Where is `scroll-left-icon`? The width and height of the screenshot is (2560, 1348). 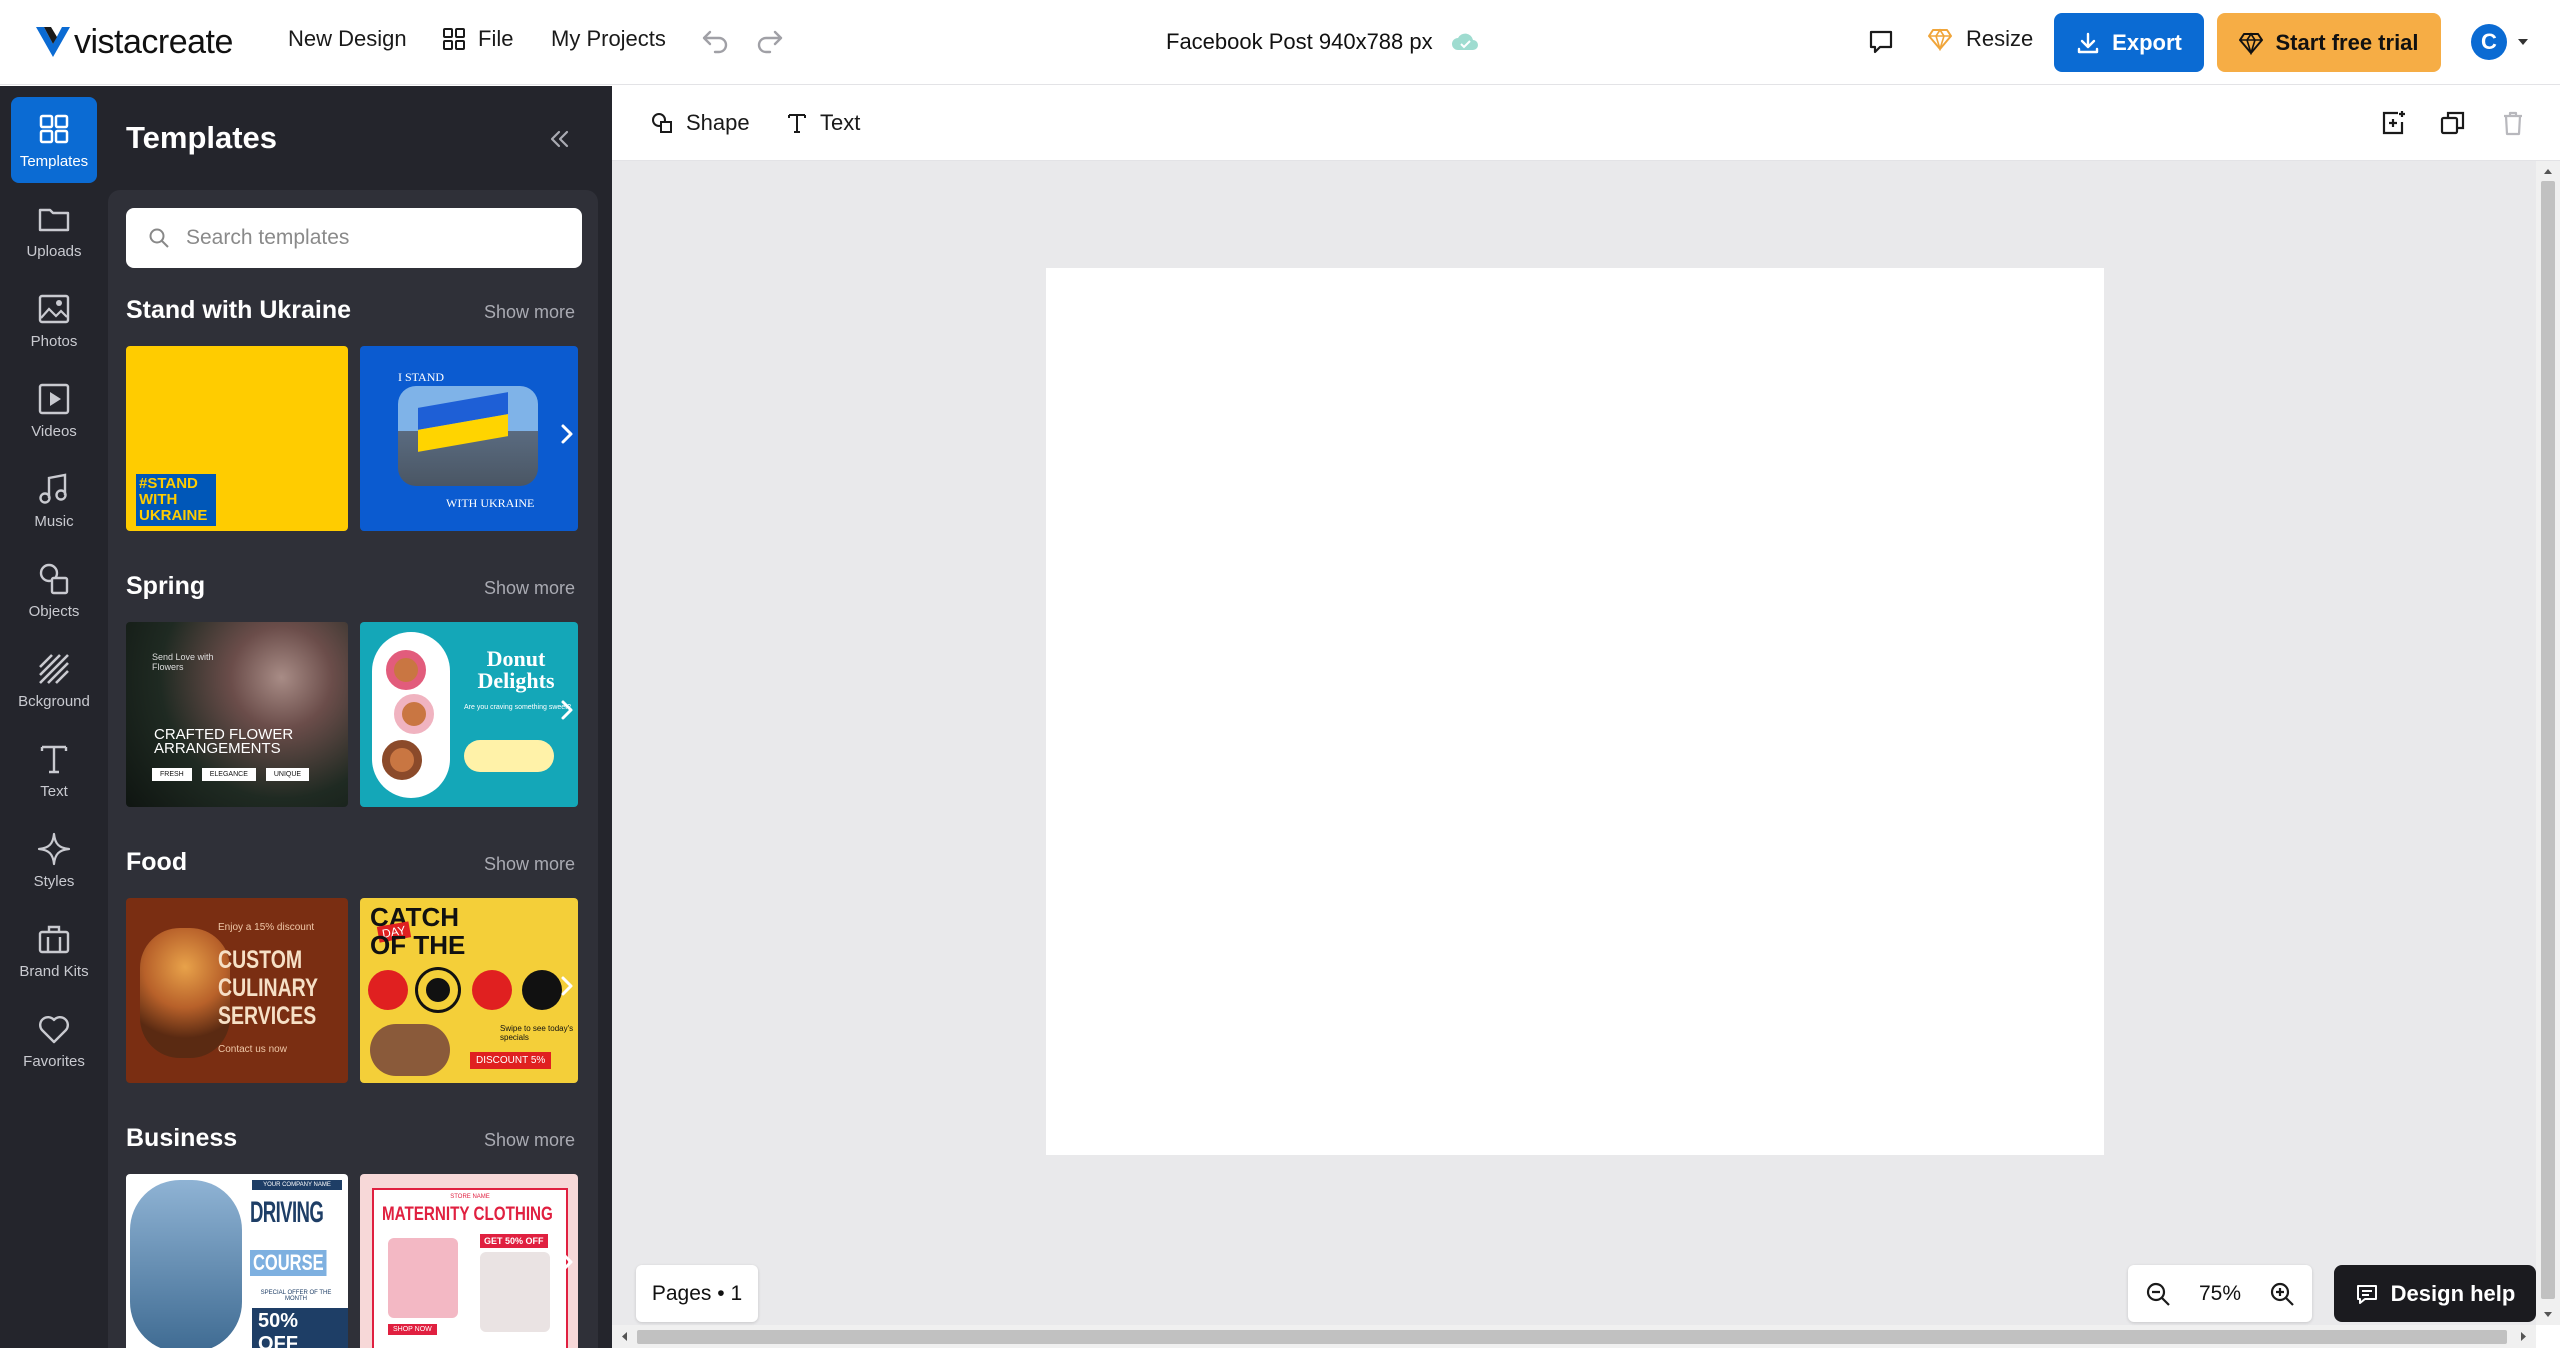
scroll-left-icon is located at coordinates (624, 1336).